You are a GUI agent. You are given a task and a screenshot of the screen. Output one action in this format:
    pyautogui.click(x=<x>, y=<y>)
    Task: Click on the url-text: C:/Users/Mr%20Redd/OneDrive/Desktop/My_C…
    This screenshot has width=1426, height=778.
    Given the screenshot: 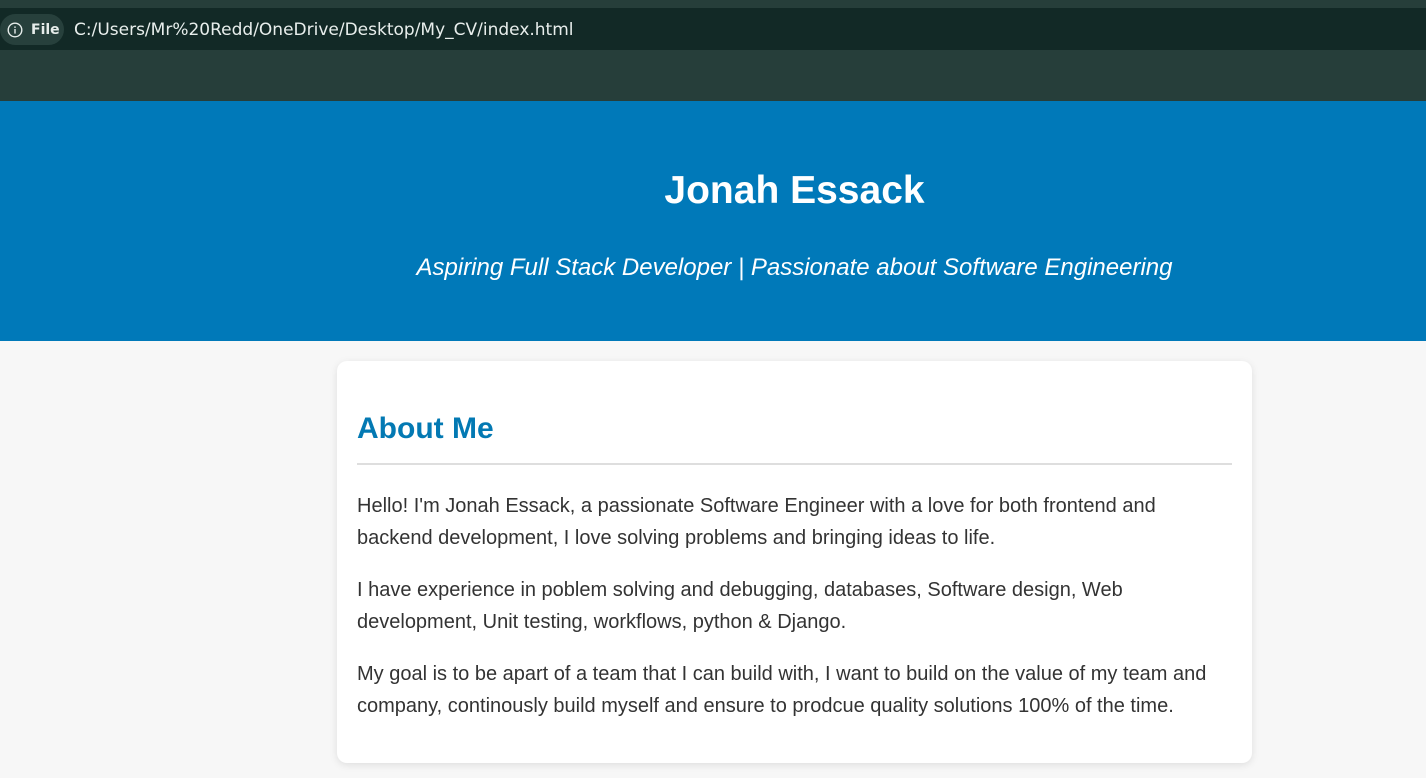 What is the action you would take?
    pyautogui.click(x=324, y=30)
    